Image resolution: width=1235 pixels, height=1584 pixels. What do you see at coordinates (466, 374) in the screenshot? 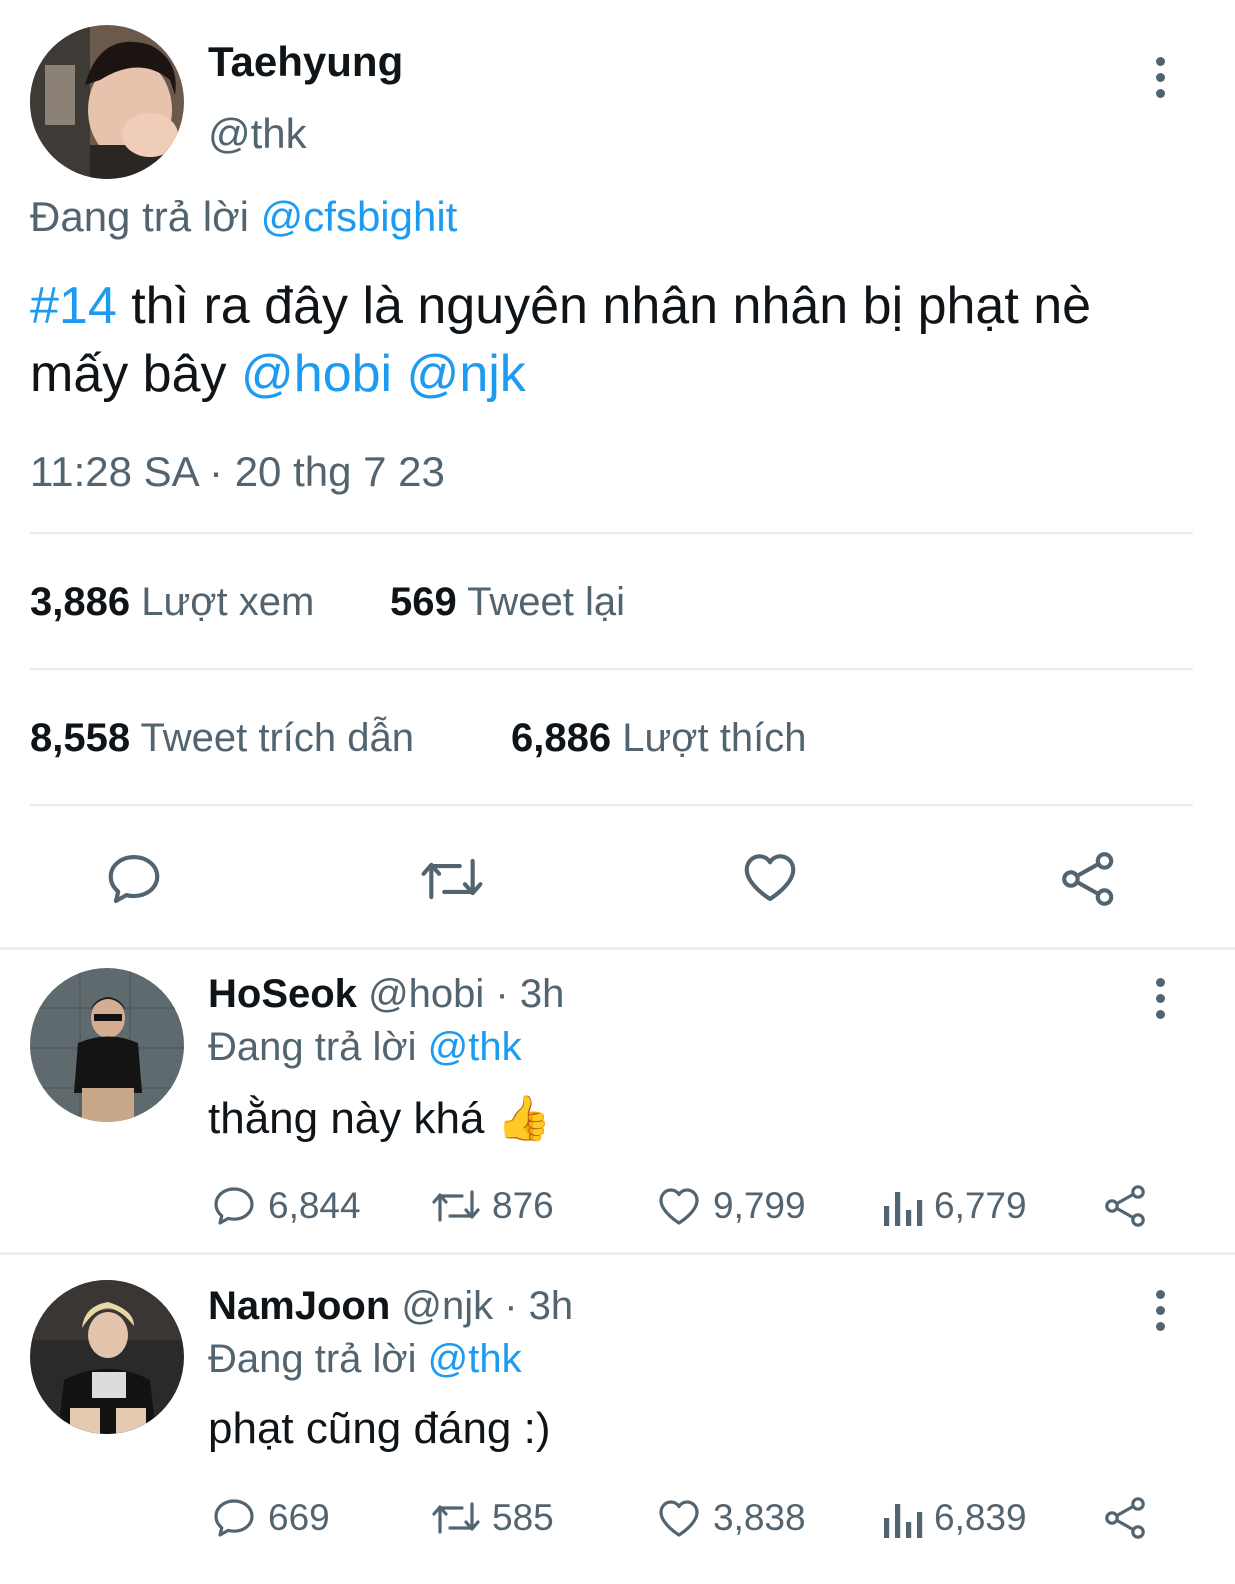
I see `mention-njk: @njk` at bounding box center [466, 374].